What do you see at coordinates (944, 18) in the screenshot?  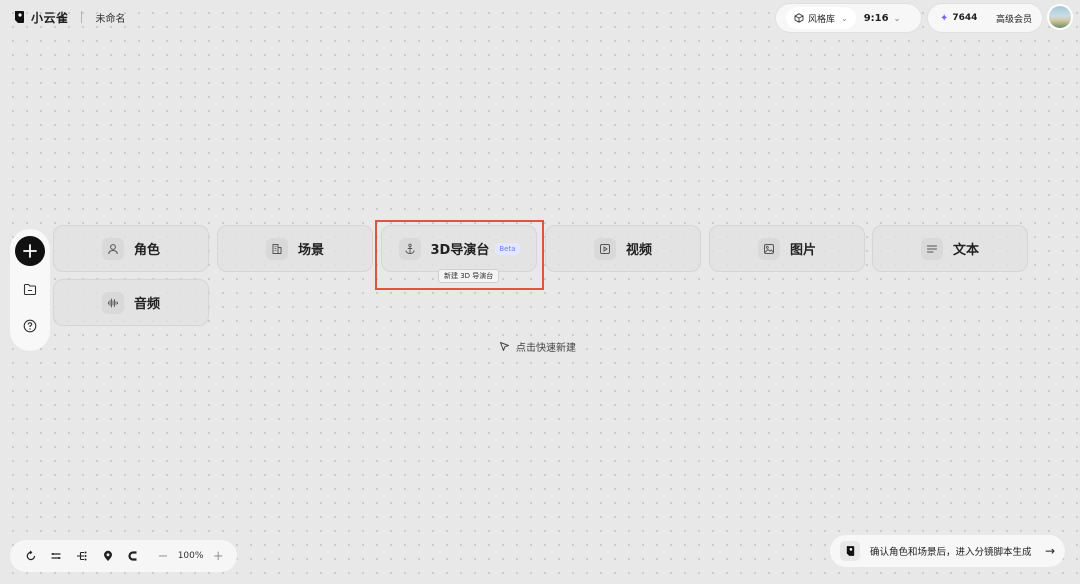 I see `sparkle-icon: ✦` at bounding box center [944, 18].